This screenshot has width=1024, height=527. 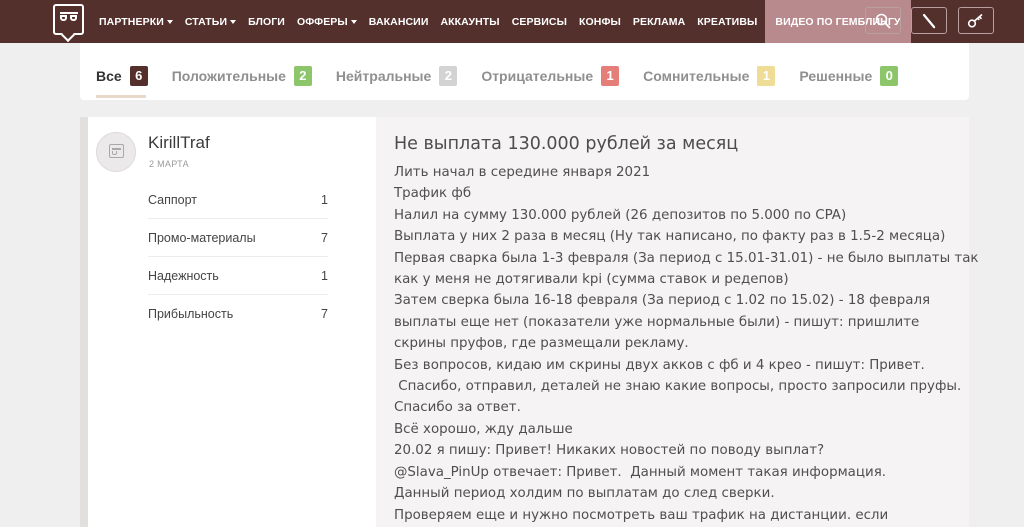 I want to click on rating-row: Промо-материалы 7, so click(x=238, y=238).